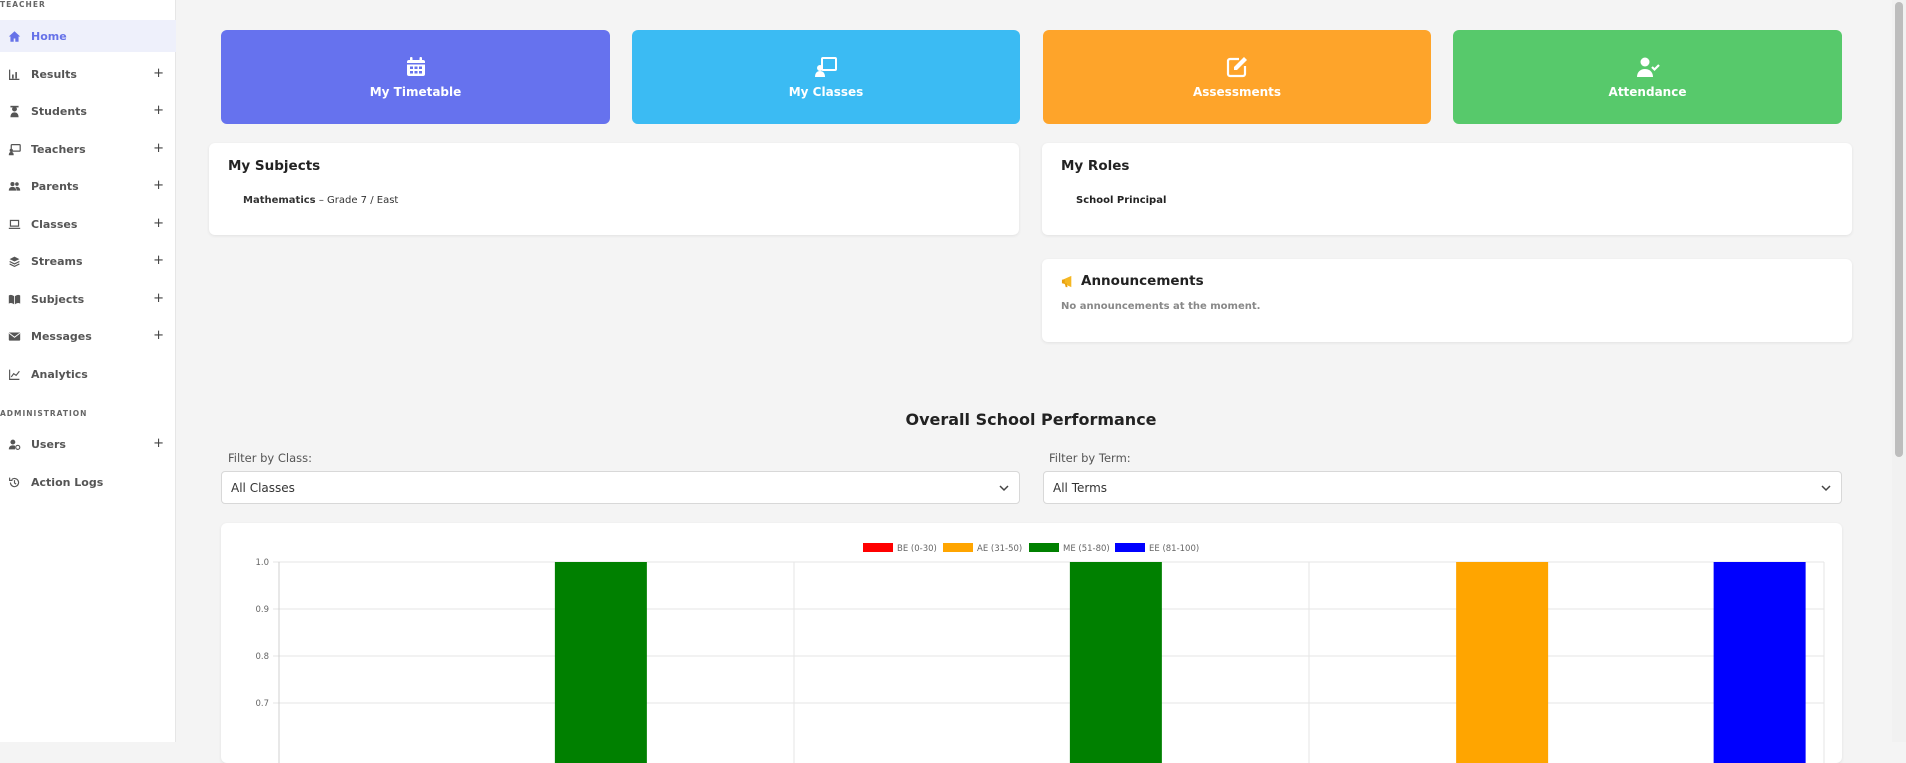 This screenshot has width=1906, height=763. What do you see at coordinates (14, 261) in the screenshot?
I see `layers-icon` at bounding box center [14, 261].